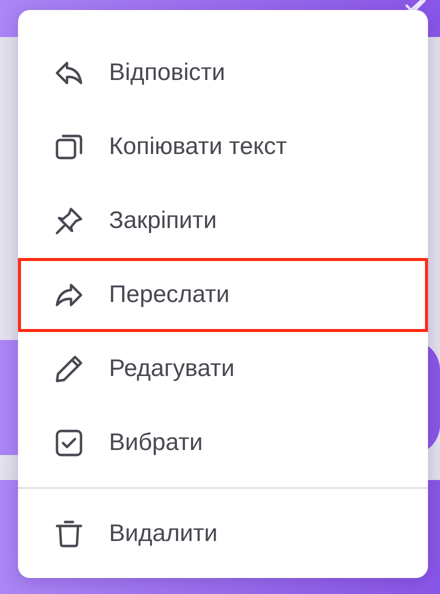 The width and height of the screenshot is (440, 594). Describe the element at coordinates (69, 369) in the screenshot. I see `pencil-icon` at that location.